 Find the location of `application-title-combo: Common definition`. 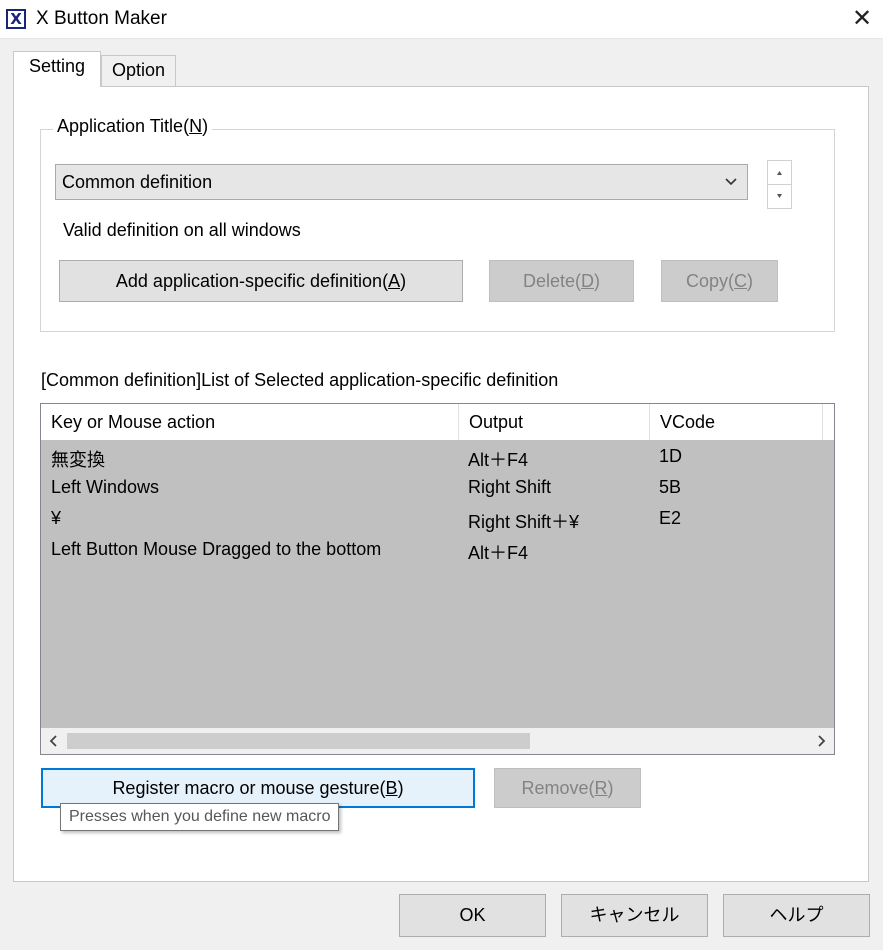

application-title-combo: Common definition is located at coordinates (401, 182).